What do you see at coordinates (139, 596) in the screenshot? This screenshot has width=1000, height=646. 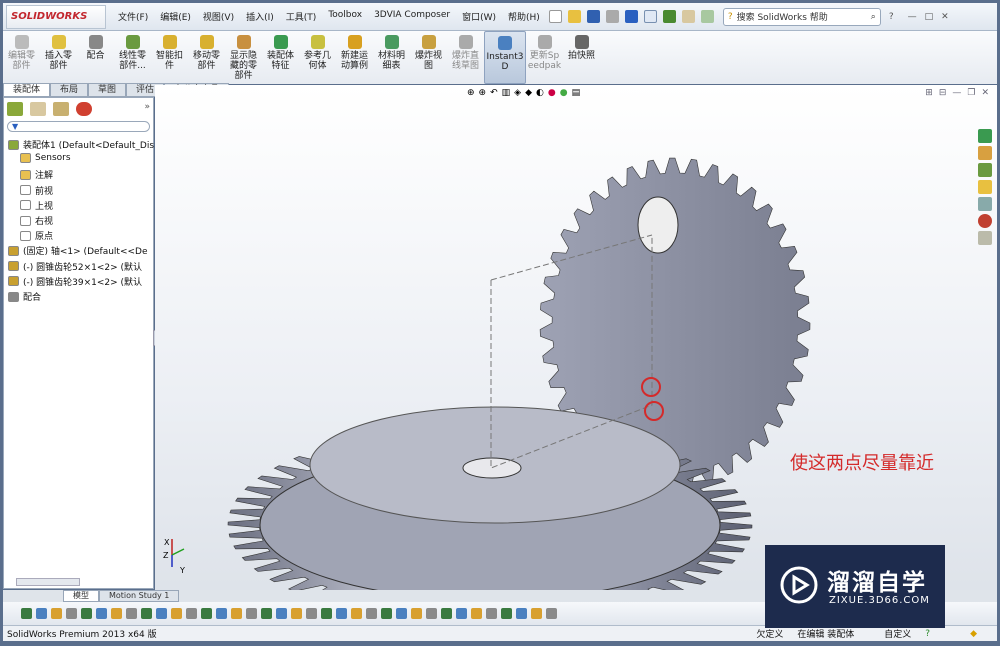 I see `bottom-tab-1: Motion Study 1` at bounding box center [139, 596].